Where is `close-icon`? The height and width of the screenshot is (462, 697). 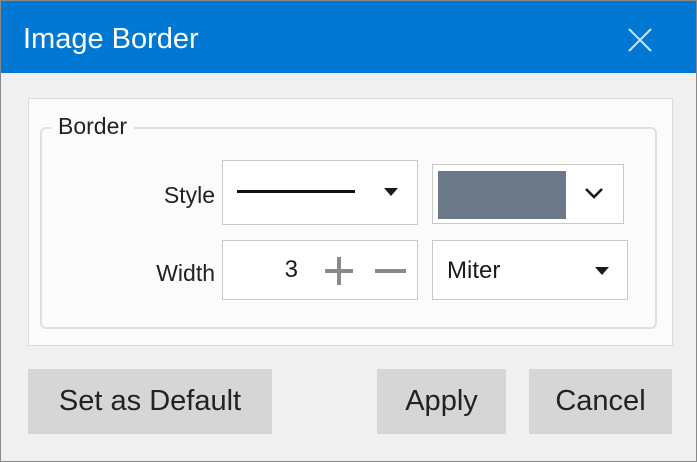
close-icon is located at coordinates (640, 40).